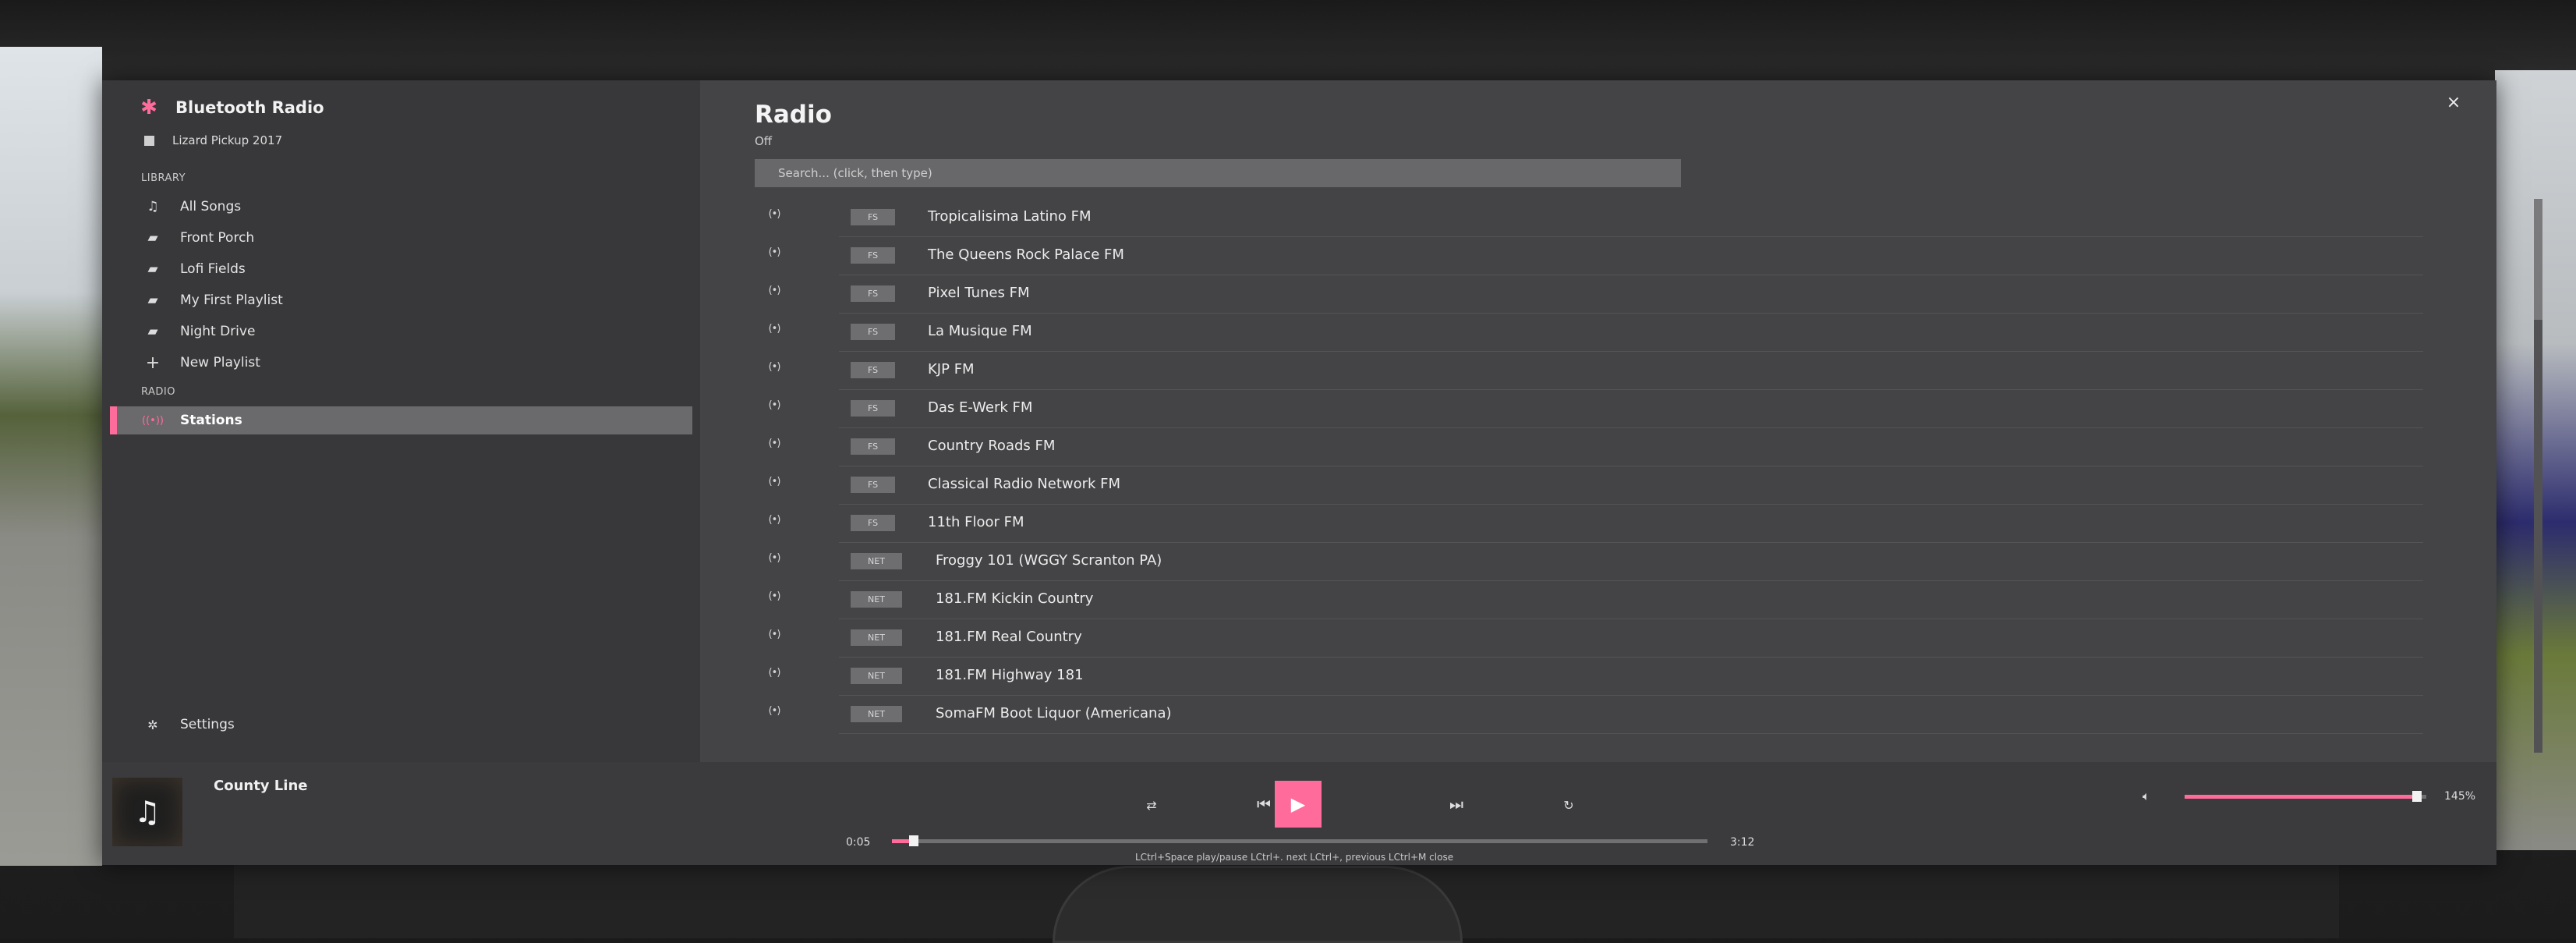 The image size is (2576, 943). I want to click on volume-slider-fill, so click(2301, 797).